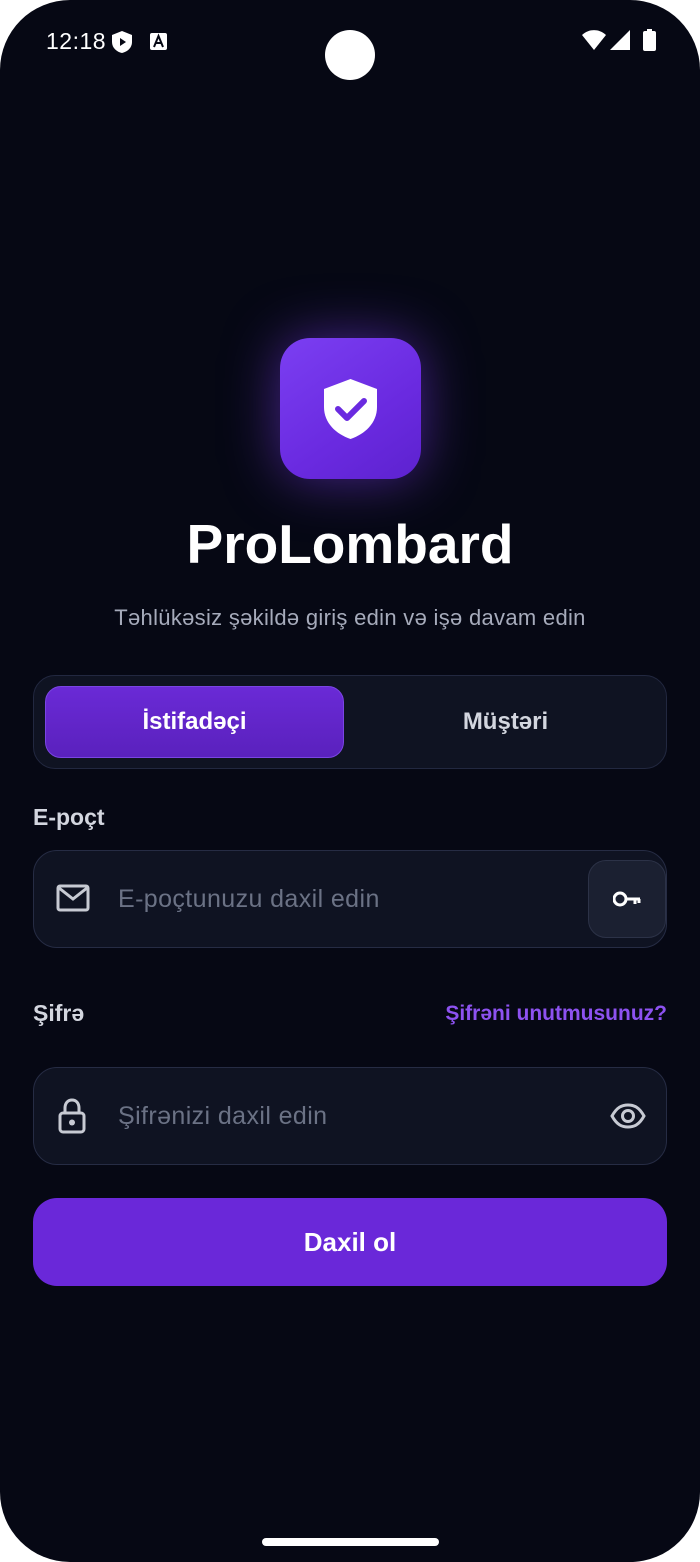  What do you see at coordinates (649, 40) in the screenshot?
I see `battery-icon` at bounding box center [649, 40].